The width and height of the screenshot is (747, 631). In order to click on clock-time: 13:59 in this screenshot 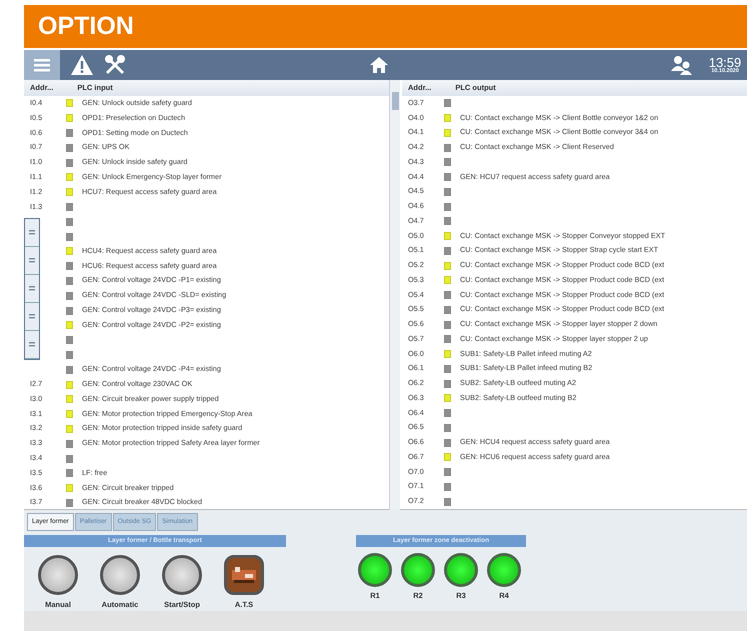, I will do `click(725, 62)`.